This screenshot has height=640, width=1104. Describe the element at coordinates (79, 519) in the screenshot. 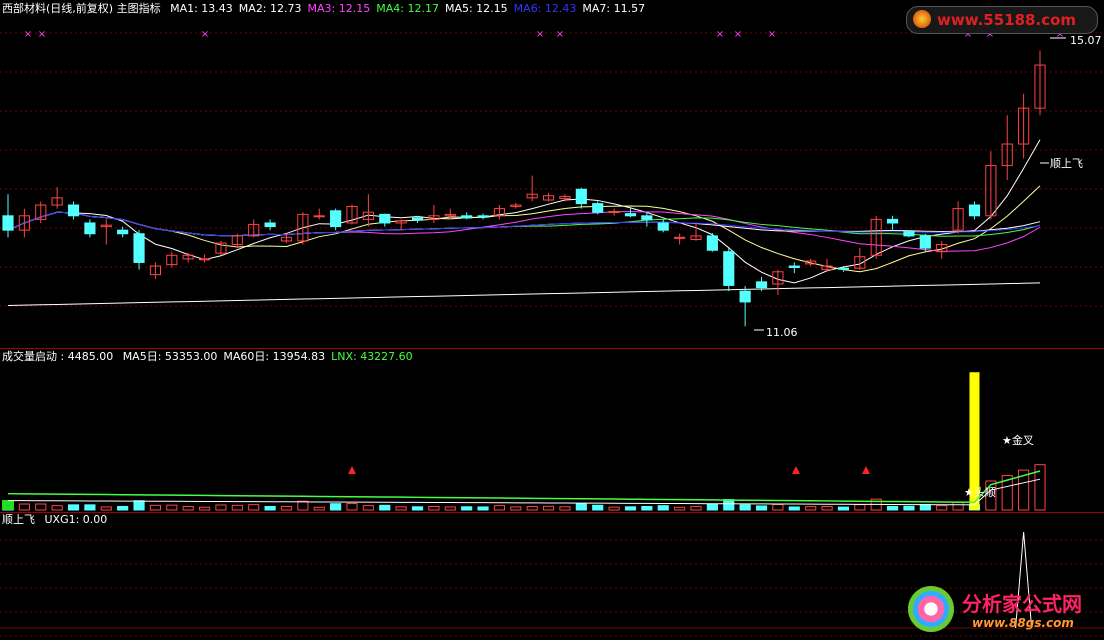

I see `signal-readouts: UXG1: 0.00` at that location.